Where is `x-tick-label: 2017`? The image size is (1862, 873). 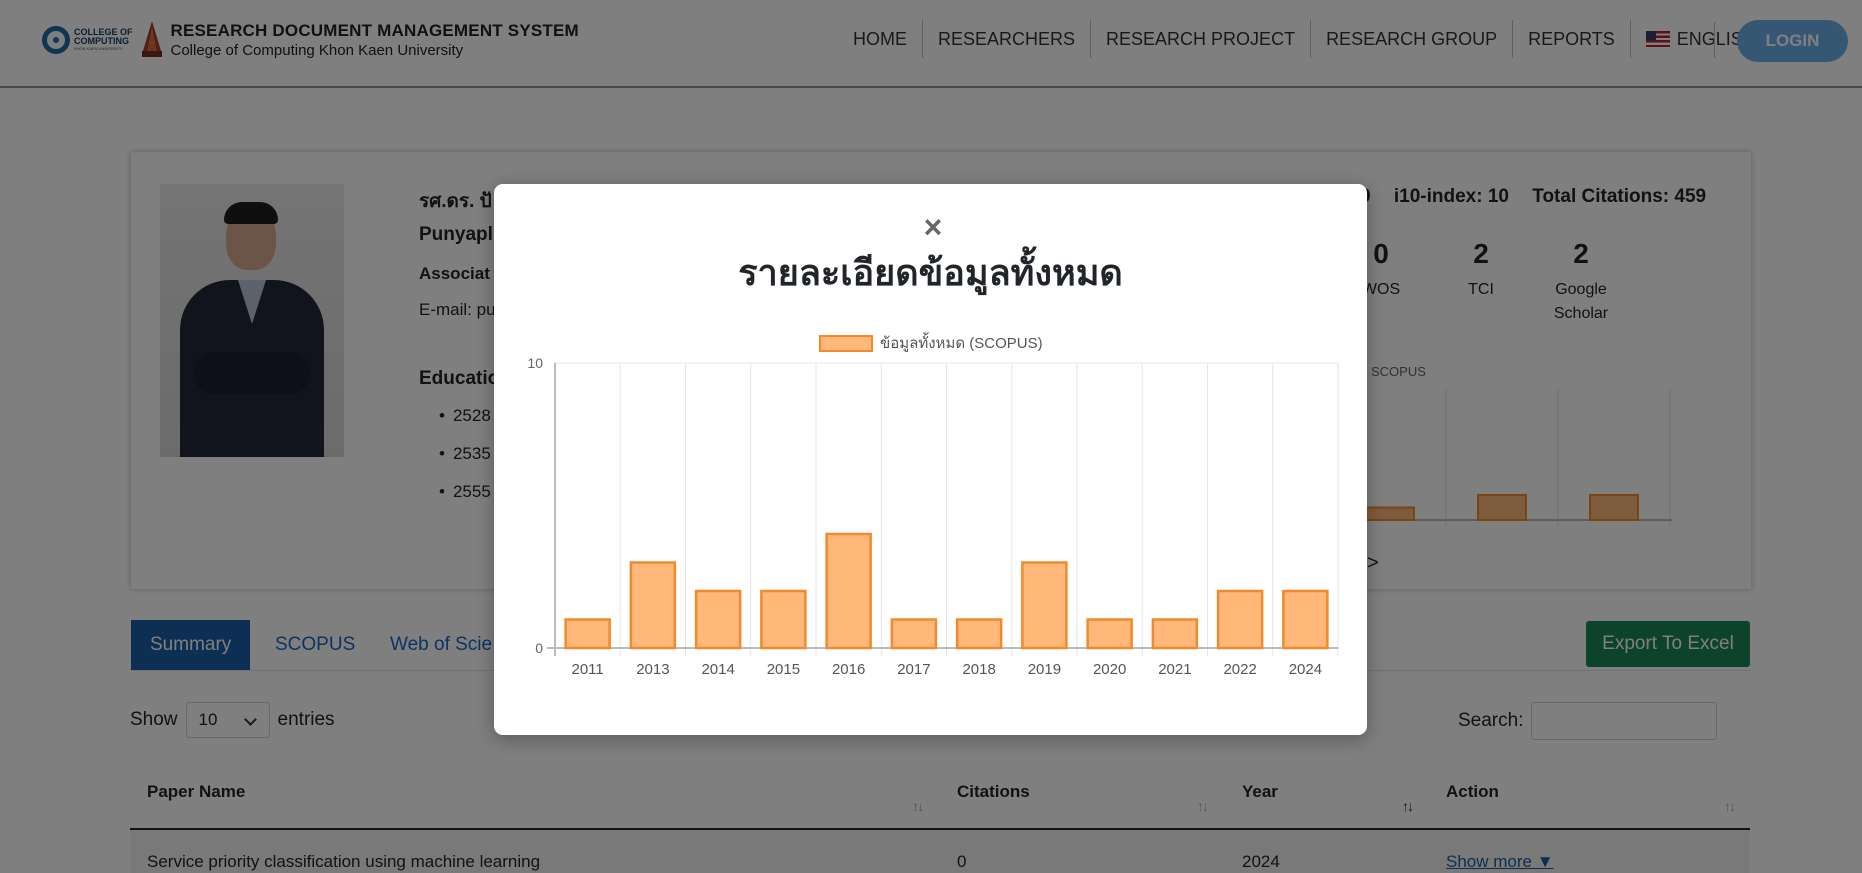 x-tick-label: 2017 is located at coordinates (913, 669).